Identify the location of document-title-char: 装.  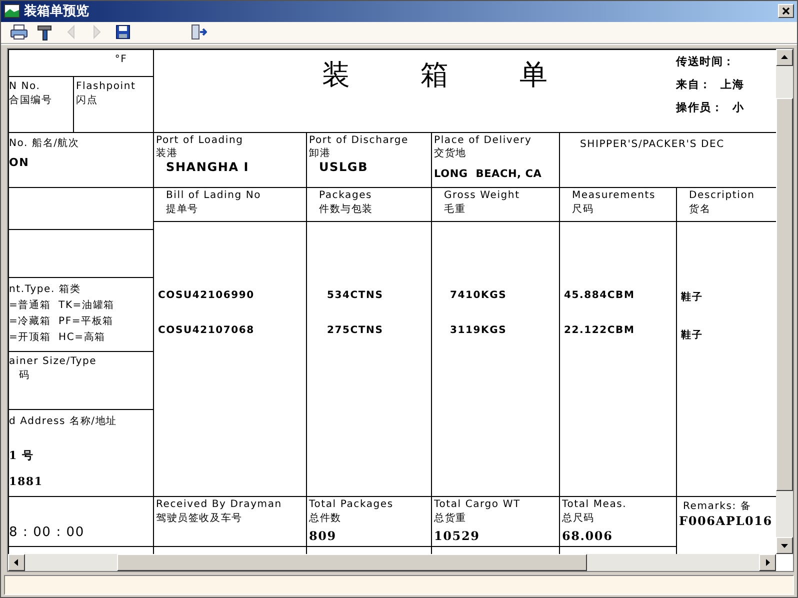
(336, 75).